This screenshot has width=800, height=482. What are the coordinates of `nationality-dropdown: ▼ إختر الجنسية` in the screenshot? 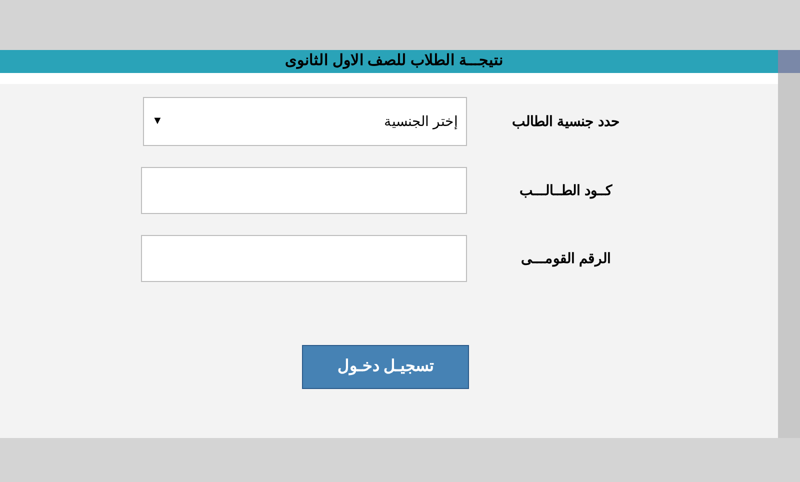 It's located at (305, 121).